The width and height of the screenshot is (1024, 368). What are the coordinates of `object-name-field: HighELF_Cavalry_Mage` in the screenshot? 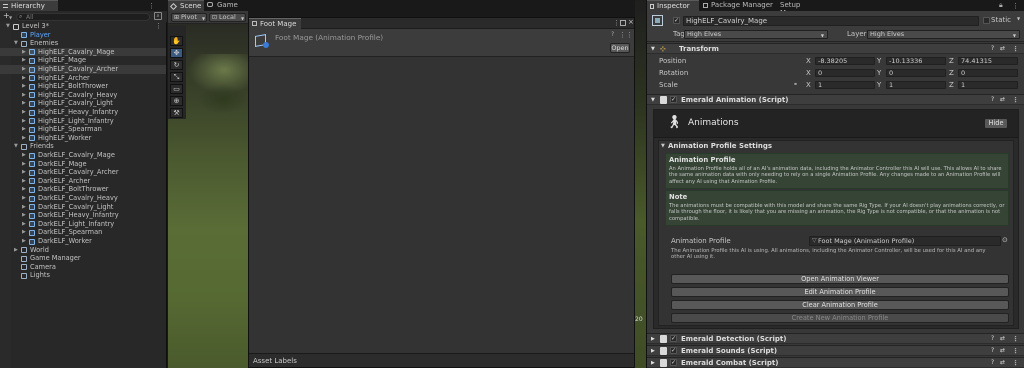 It's located at (831, 21).